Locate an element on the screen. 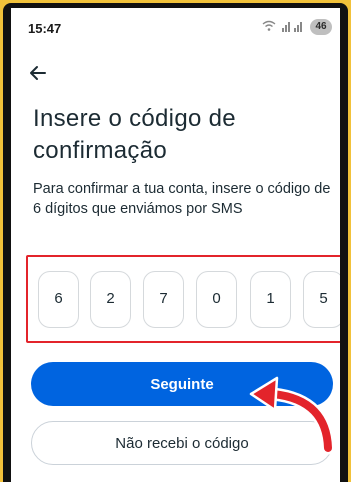  code-digit-2: 2 is located at coordinates (110, 299).